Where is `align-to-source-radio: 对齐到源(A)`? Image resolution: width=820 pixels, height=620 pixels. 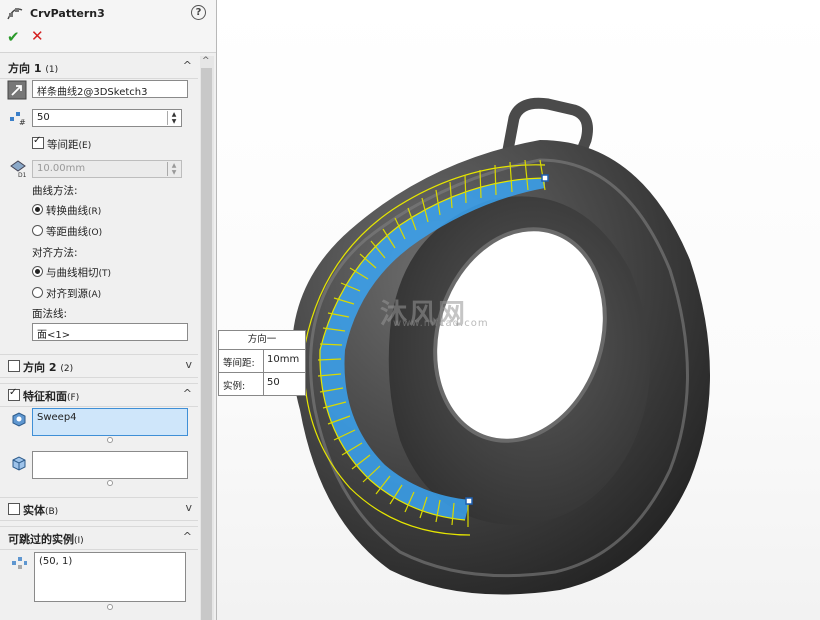
align-to-source-radio: 对齐到源(A) is located at coordinates (66, 293).